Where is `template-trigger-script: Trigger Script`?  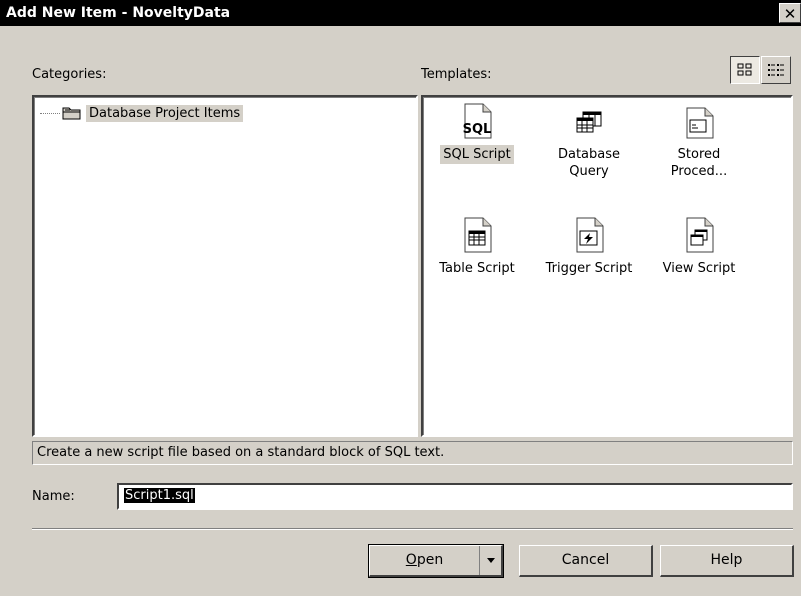 template-trigger-script: Trigger Script is located at coordinates (589, 247).